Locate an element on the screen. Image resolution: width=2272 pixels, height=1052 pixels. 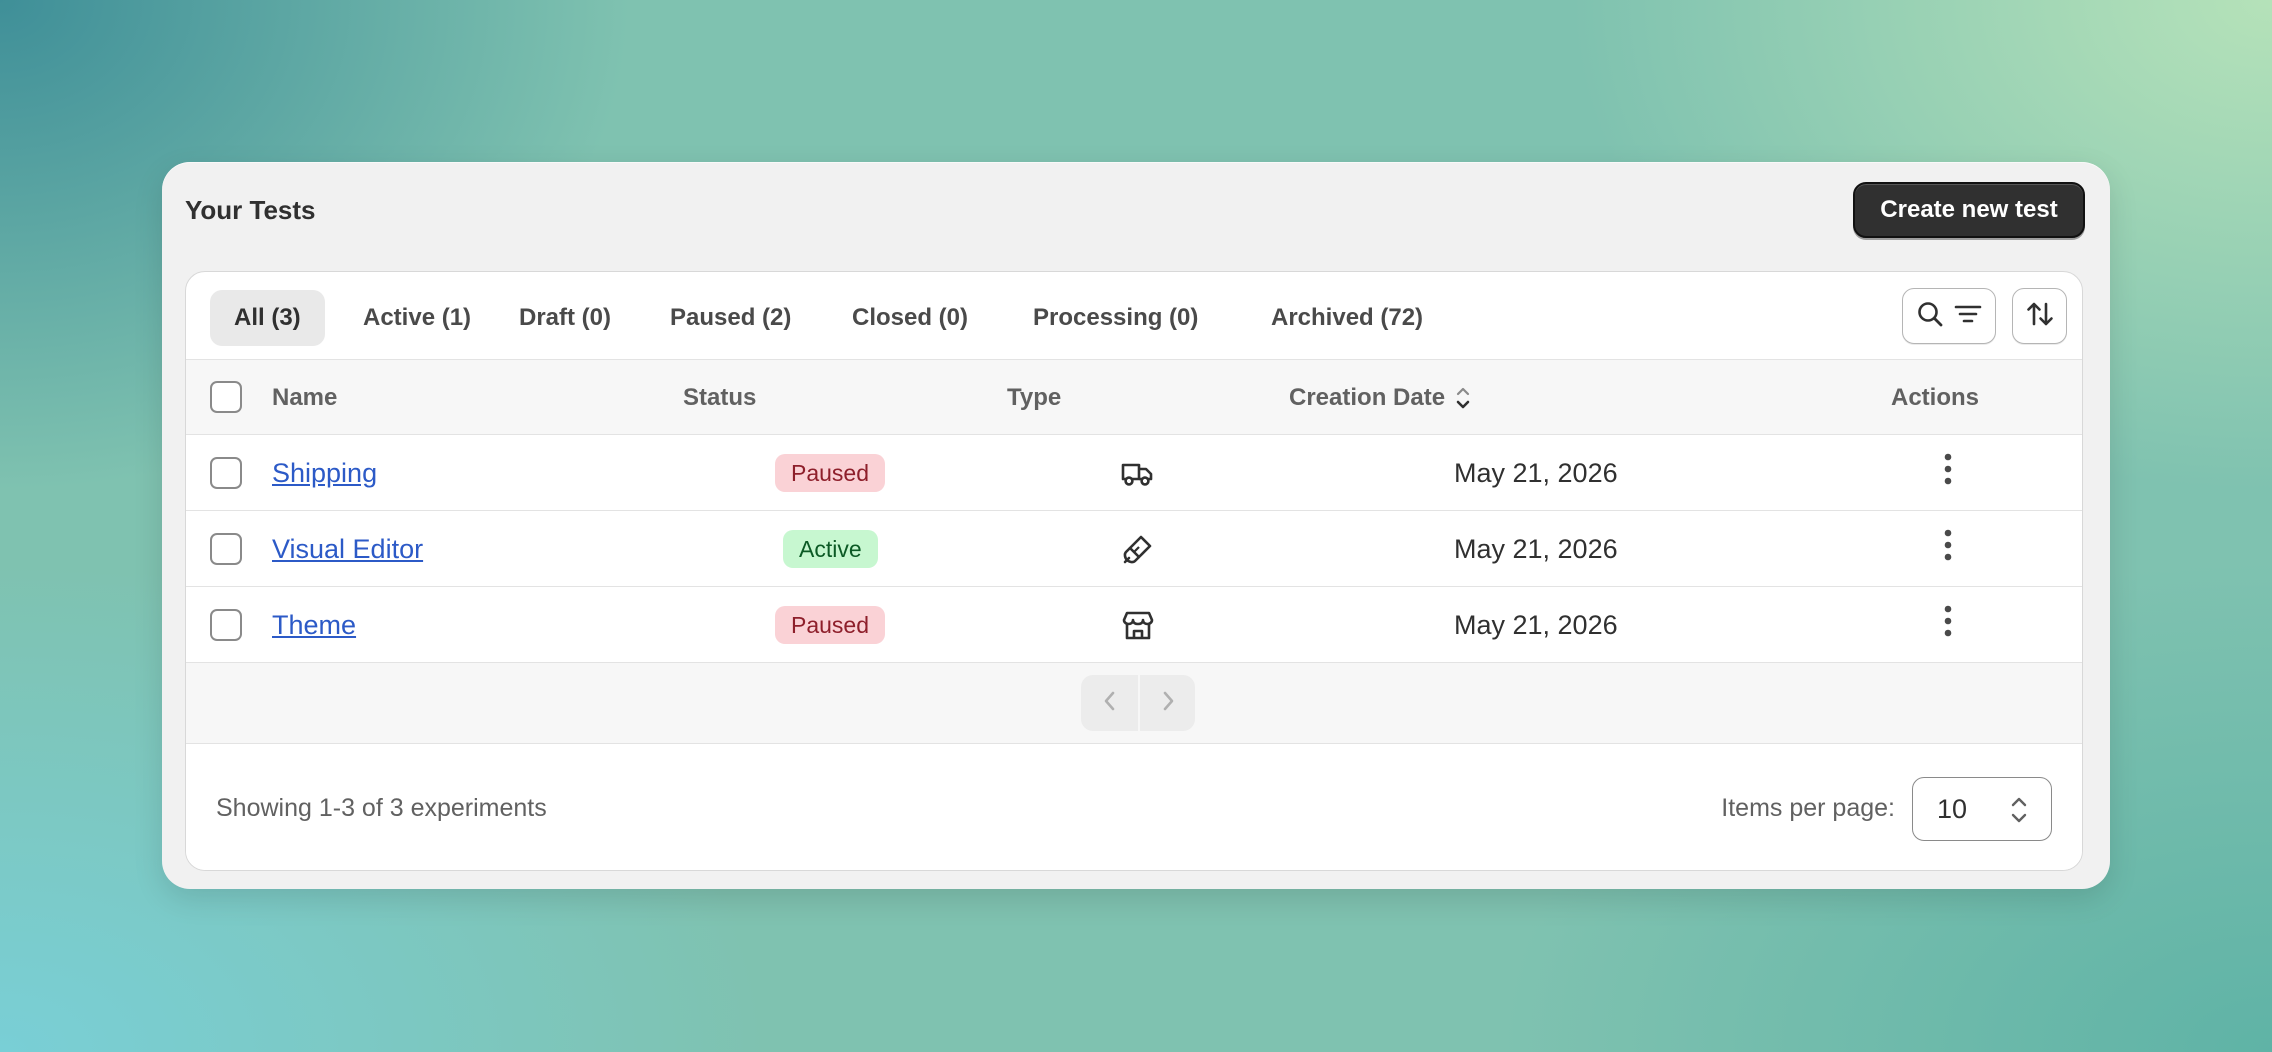
filter-lines-icon is located at coordinates (1968, 316).